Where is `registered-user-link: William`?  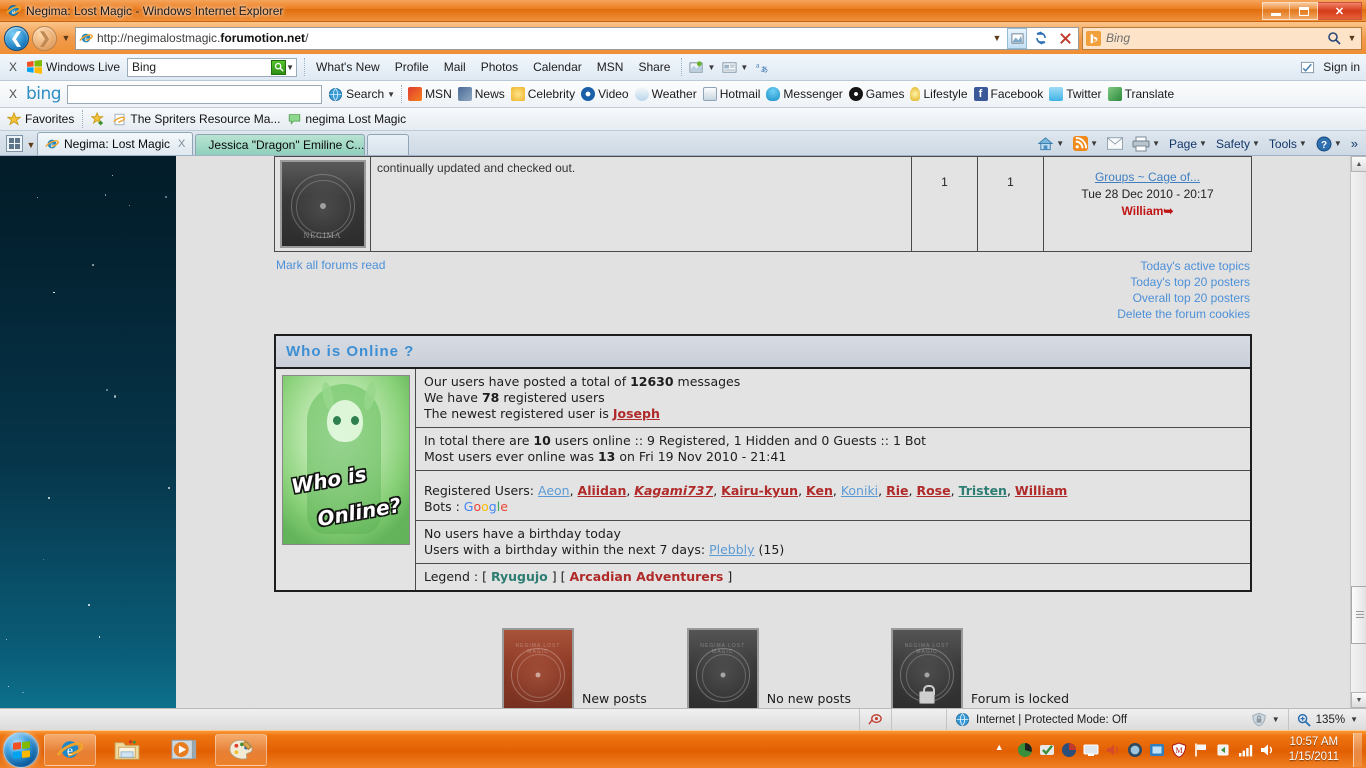 registered-user-link: William is located at coordinates (1041, 490).